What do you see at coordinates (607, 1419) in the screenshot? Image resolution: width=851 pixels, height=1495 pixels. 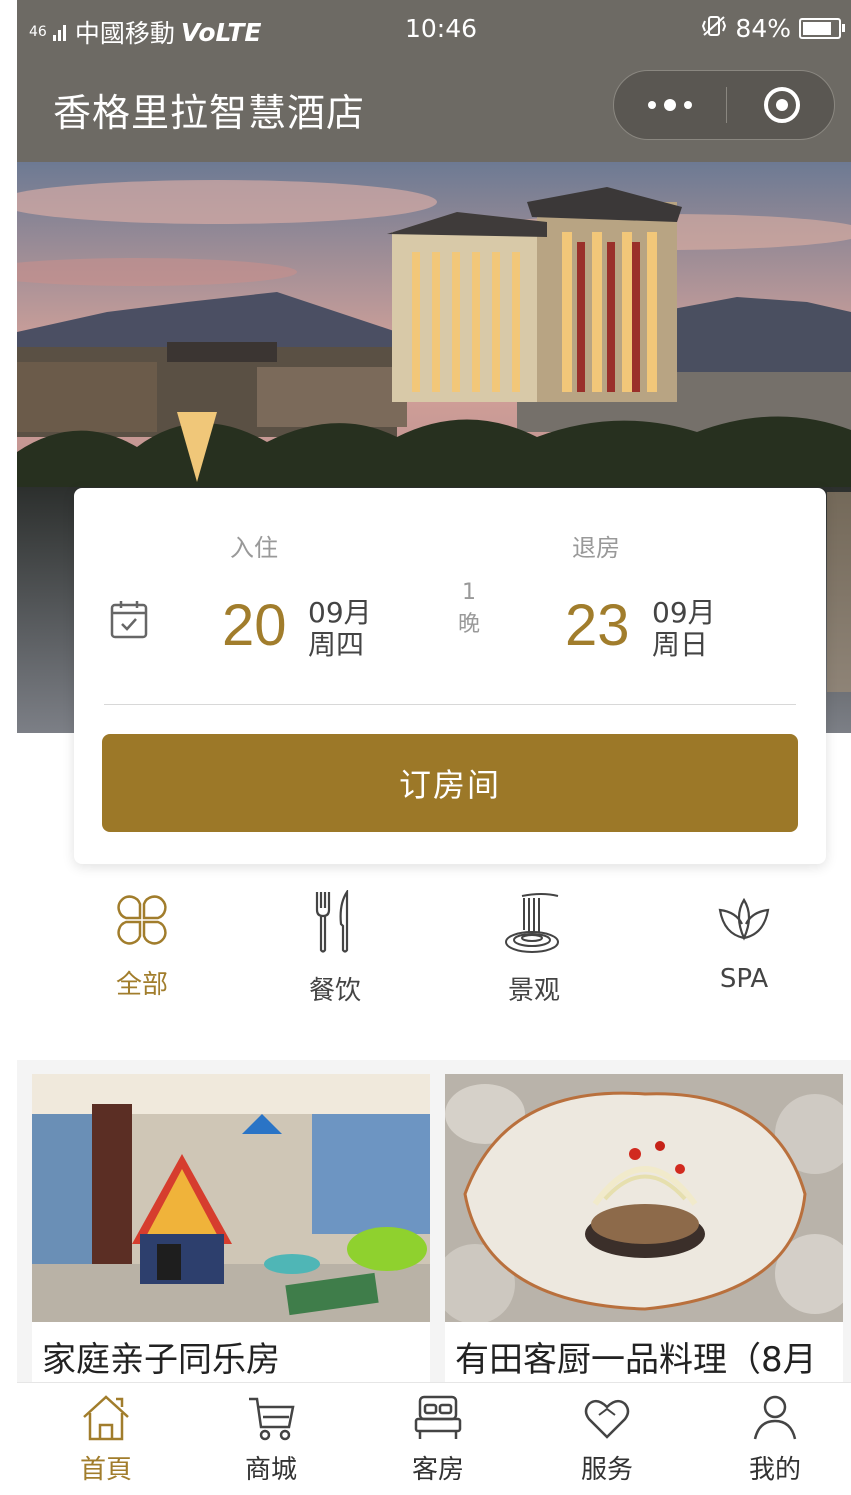 I see `heart-icon` at bounding box center [607, 1419].